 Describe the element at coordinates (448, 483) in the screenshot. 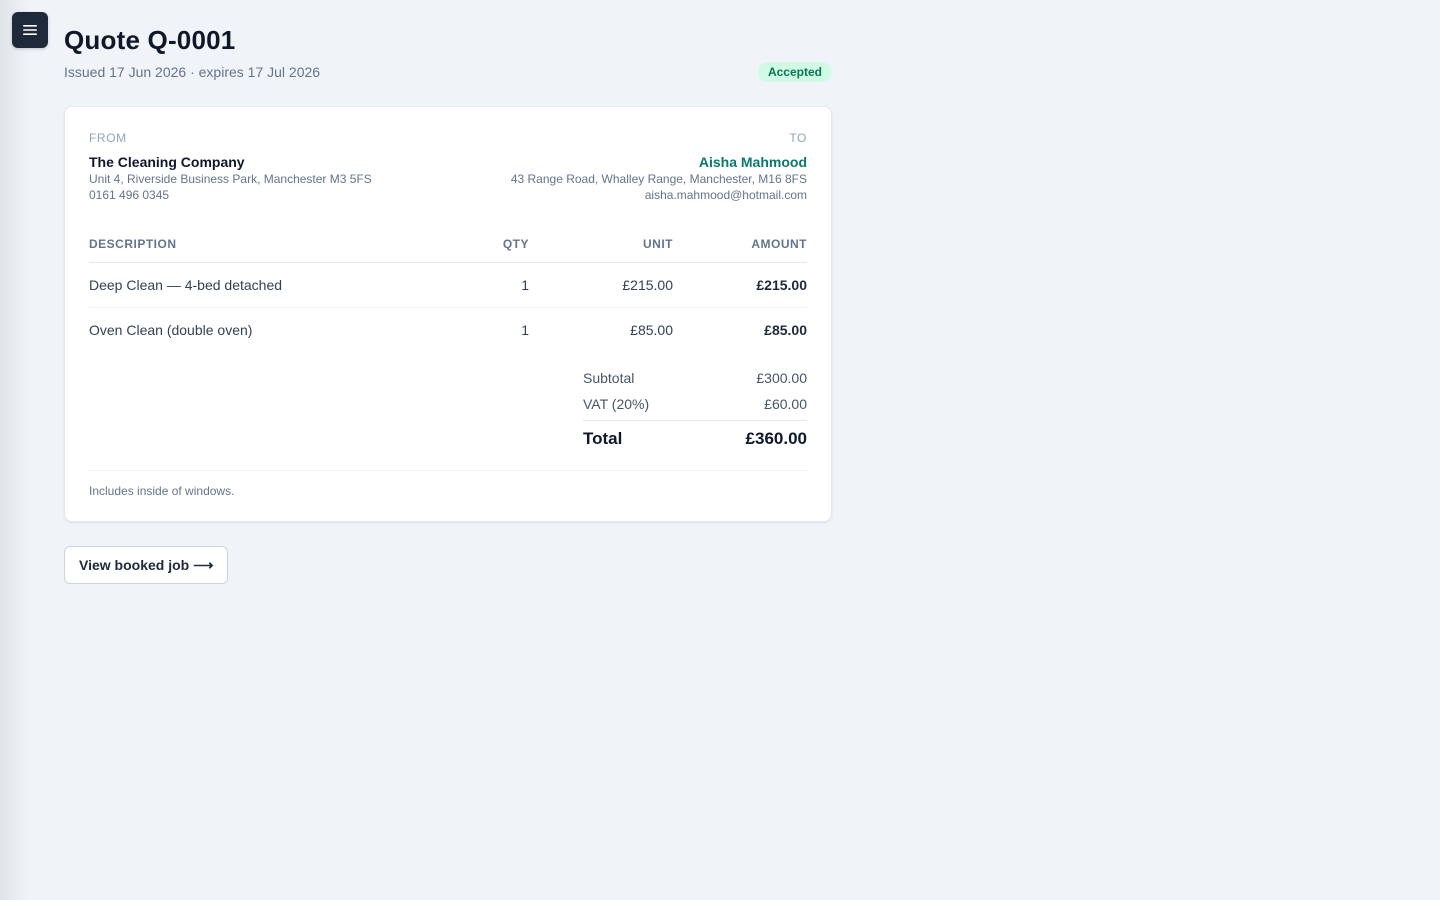

I see `quote-notes: Includes inside of windows.` at that location.